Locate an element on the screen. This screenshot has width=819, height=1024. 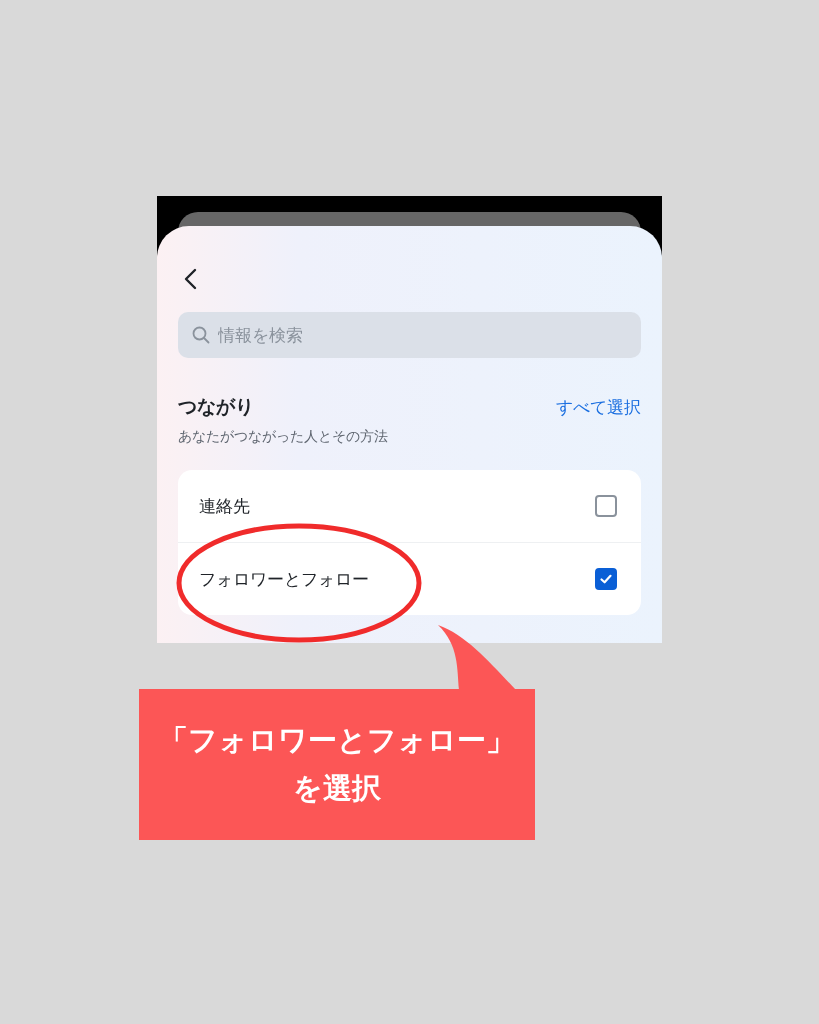
option-label: フォロワーとフォロー is located at coordinates (284, 579).